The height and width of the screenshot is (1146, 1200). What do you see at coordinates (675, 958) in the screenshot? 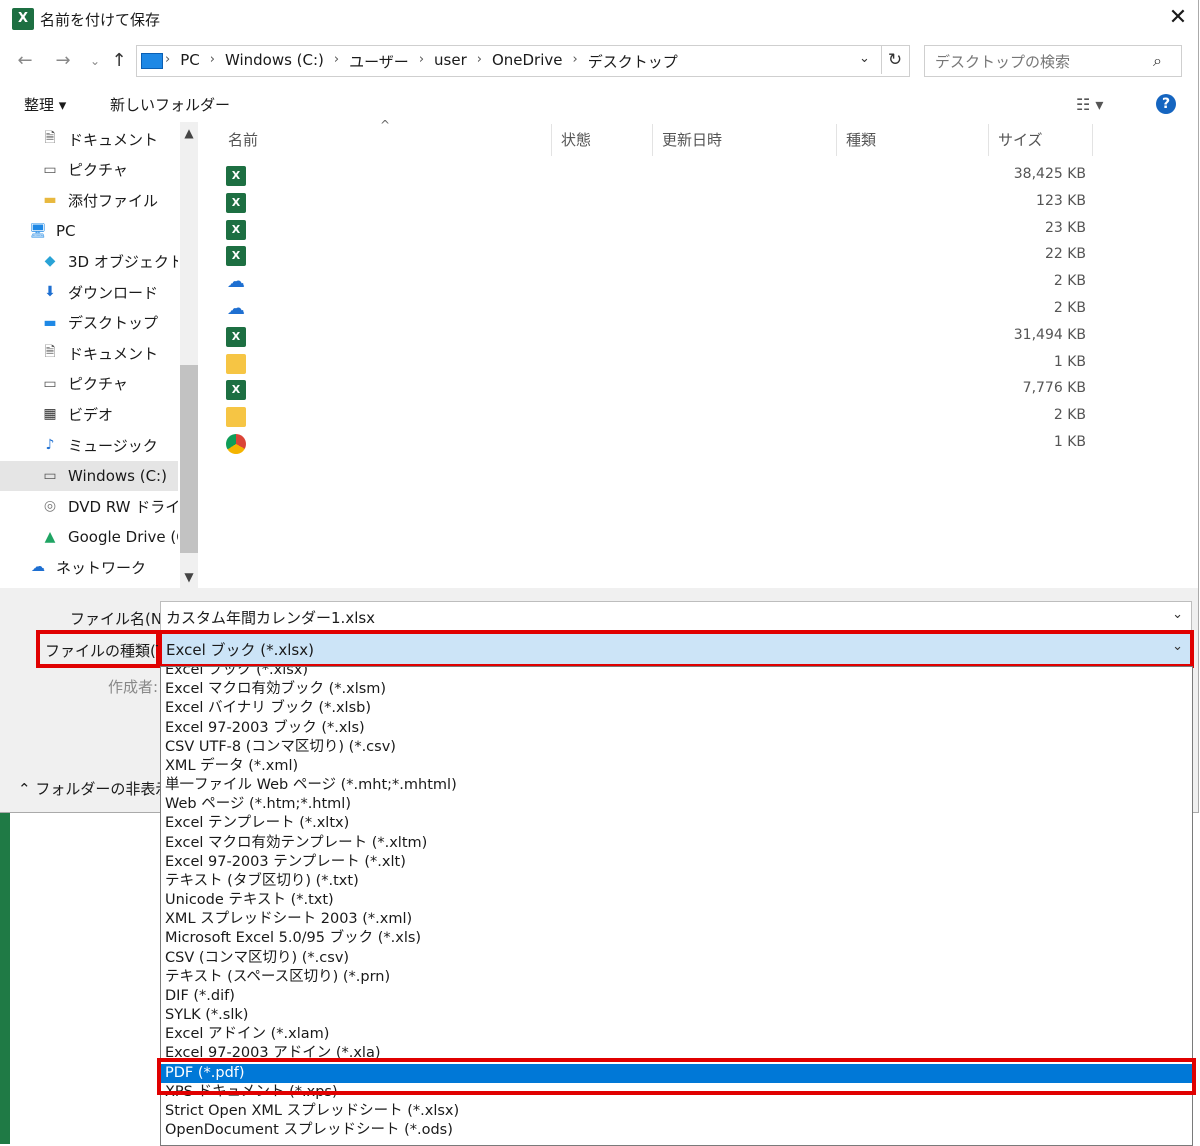
I see `filetype-option: CSV (コンマ区切り) (*.csv)` at bounding box center [675, 958].